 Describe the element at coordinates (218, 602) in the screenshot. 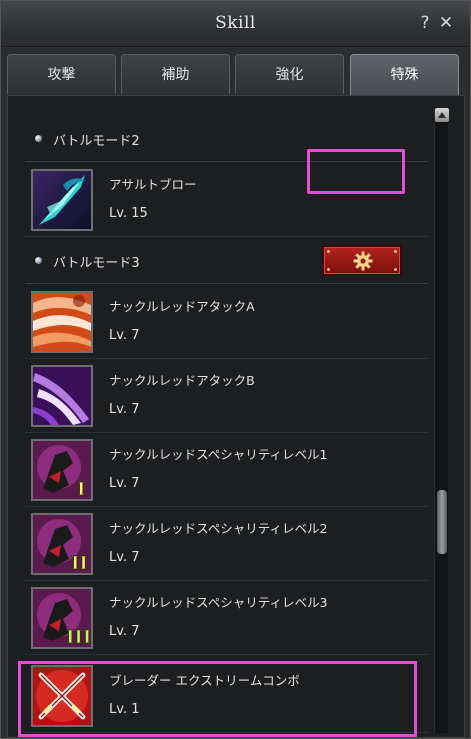

I see `skill-name: ナックルレッドスペシャリティレベル3` at that location.